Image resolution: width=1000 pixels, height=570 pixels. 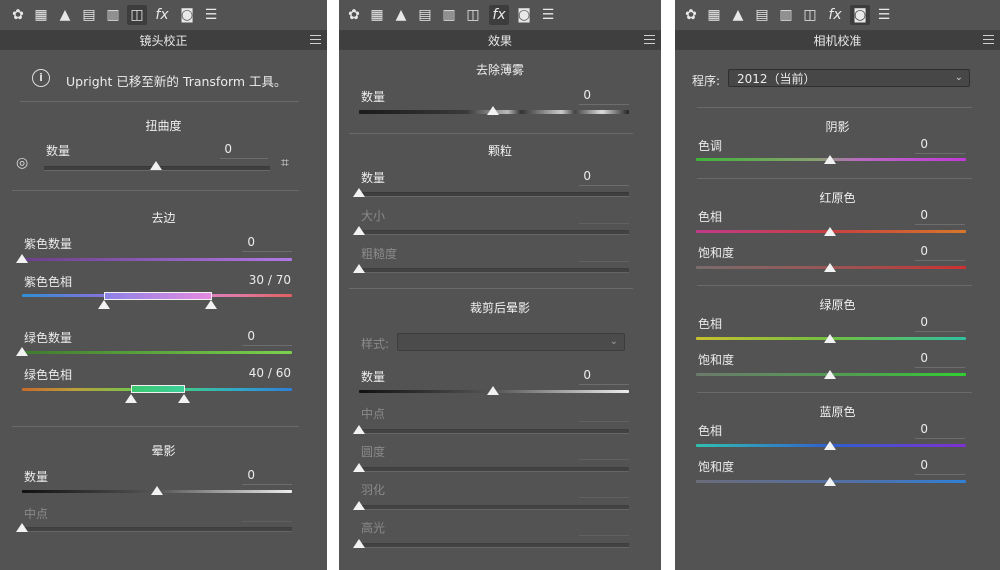 I want to click on shadows-tint-slider-thumb, so click(x=830, y=159).